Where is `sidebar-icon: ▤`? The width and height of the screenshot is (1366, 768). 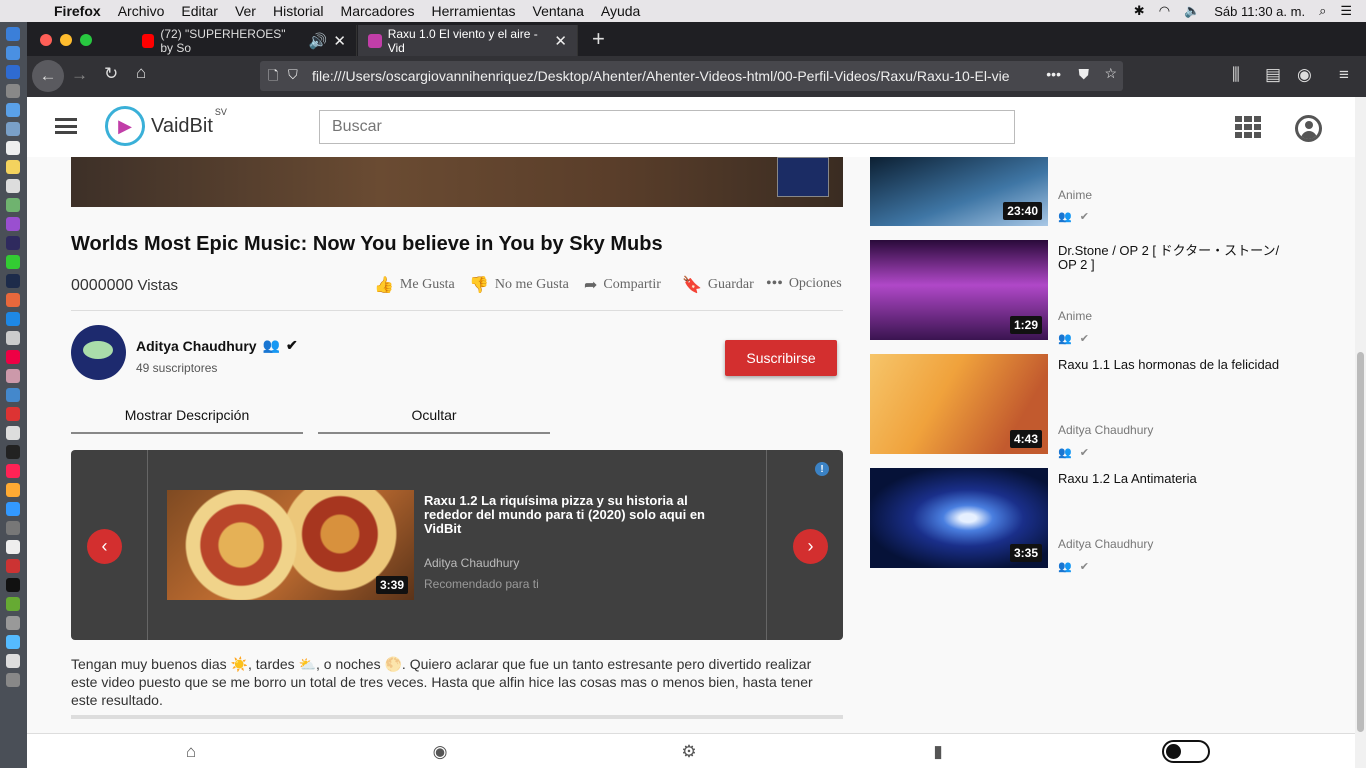 sidebar-icon: ▤ is located at coordinates (1273, 75).